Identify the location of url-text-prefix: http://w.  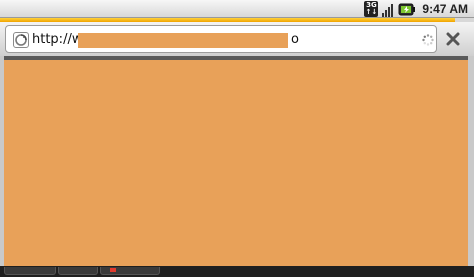
(57, 39).